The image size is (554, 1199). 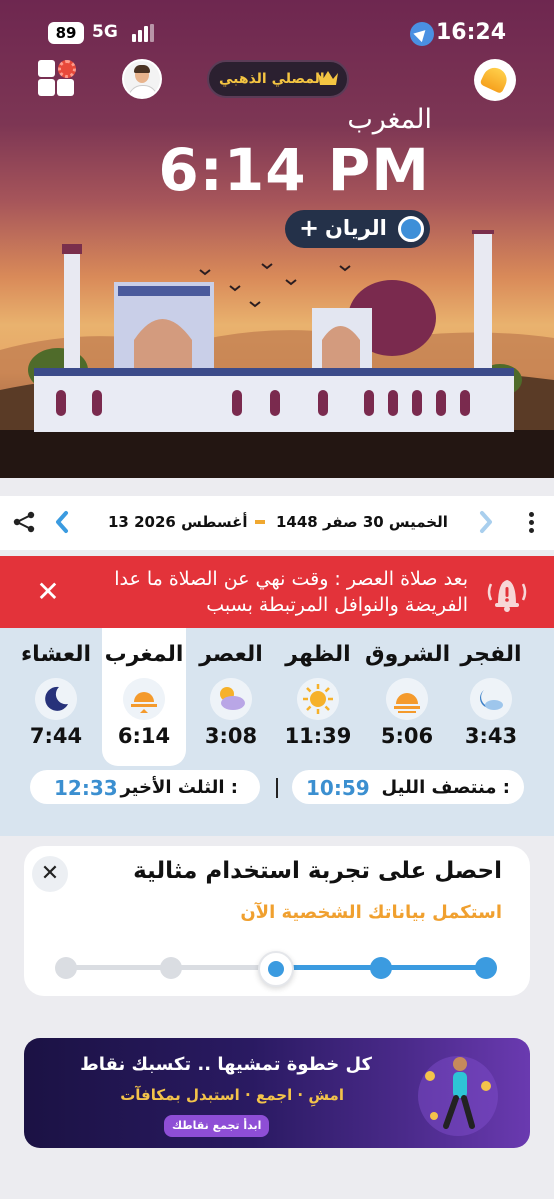 I want to click on midnight-pill: منتصف الليل : 10:59, so click(x=408, y=787).